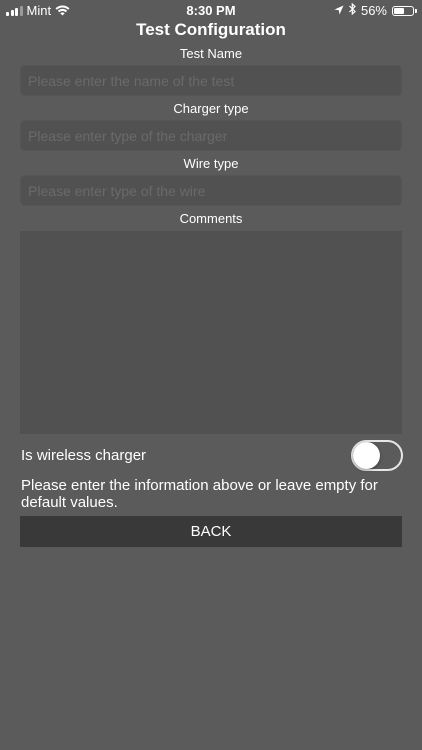 The width and height of the screenshot is (422, 750). Describe the element at coordinates (339, 10) in the screenshot. I see `location-arrow-icon` at that location.